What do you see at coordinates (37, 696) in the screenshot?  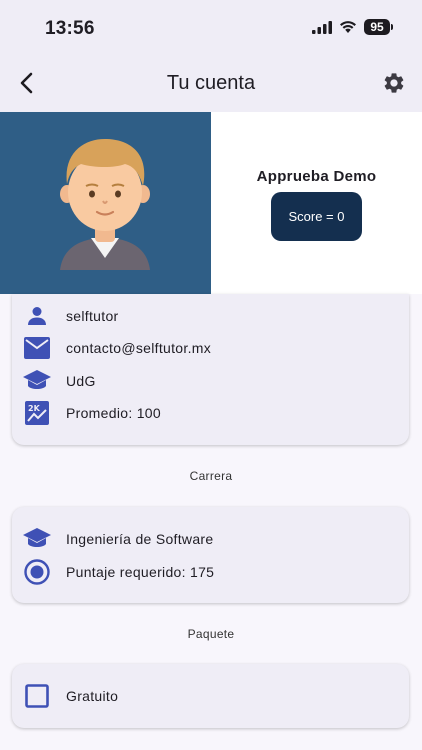 I see `checkbox-icon` at bounding box center [37, 696].